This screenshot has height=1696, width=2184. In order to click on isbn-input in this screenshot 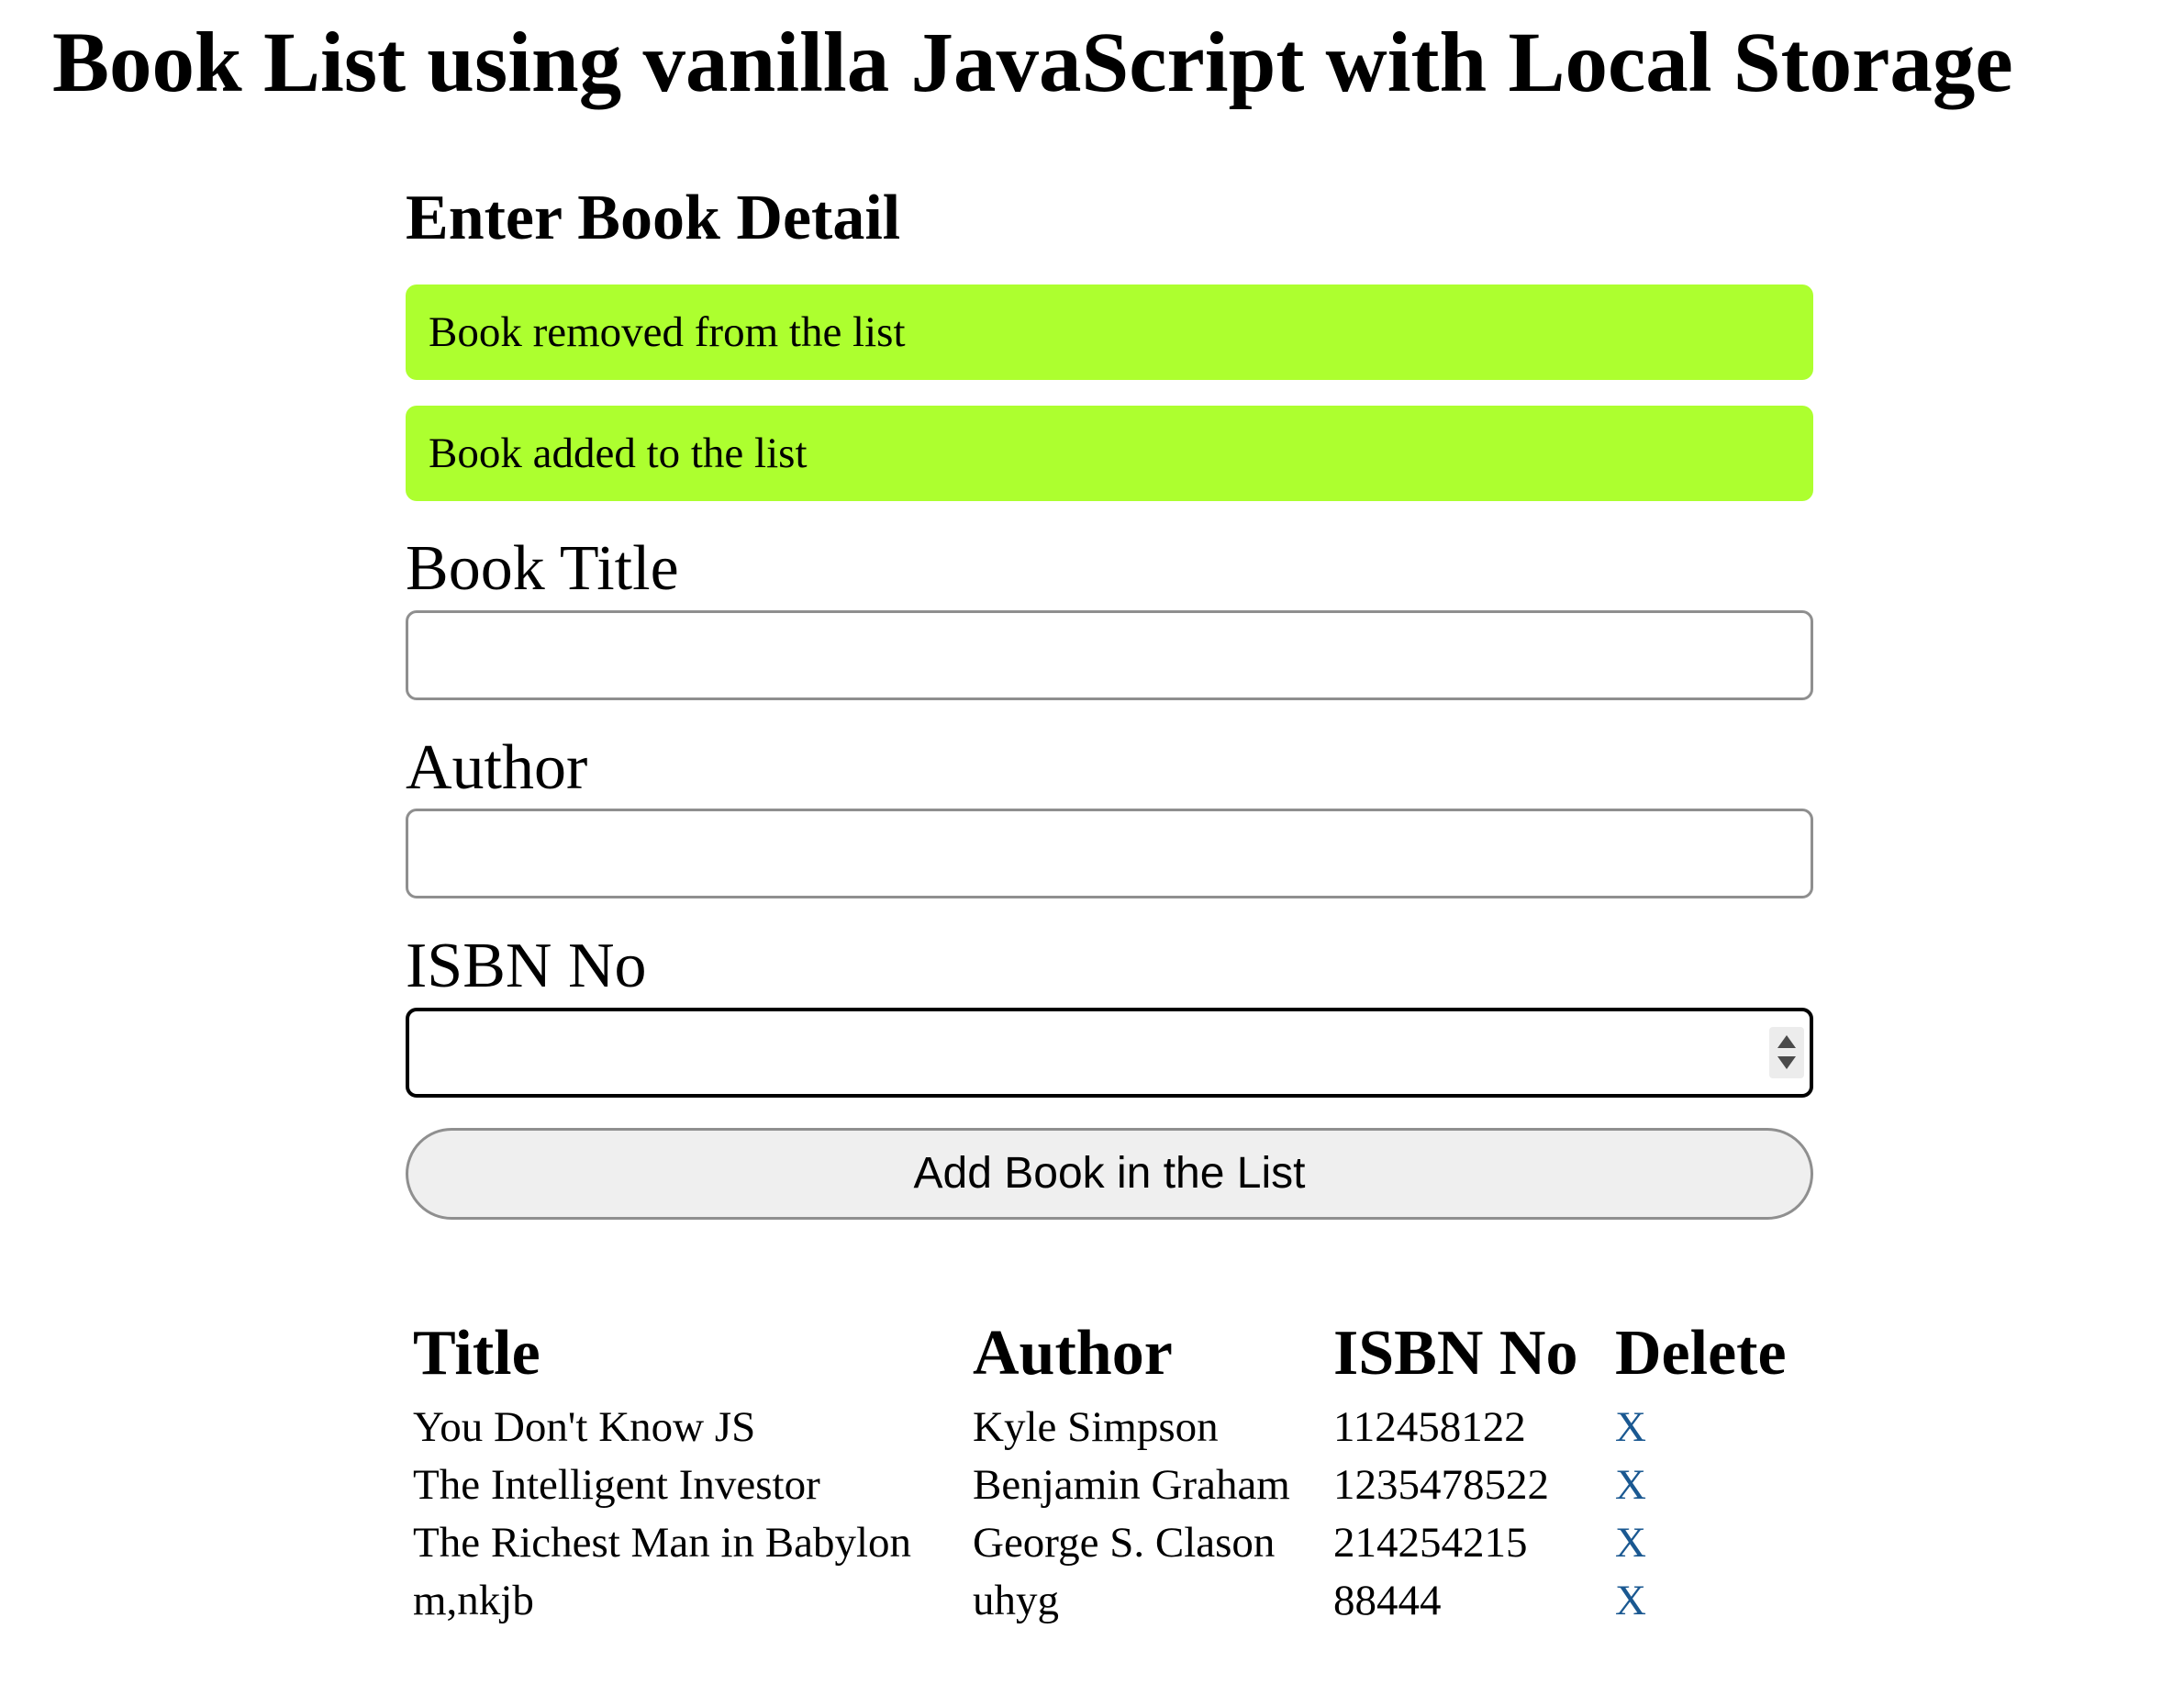, I will do `click(1109, 1053)`.